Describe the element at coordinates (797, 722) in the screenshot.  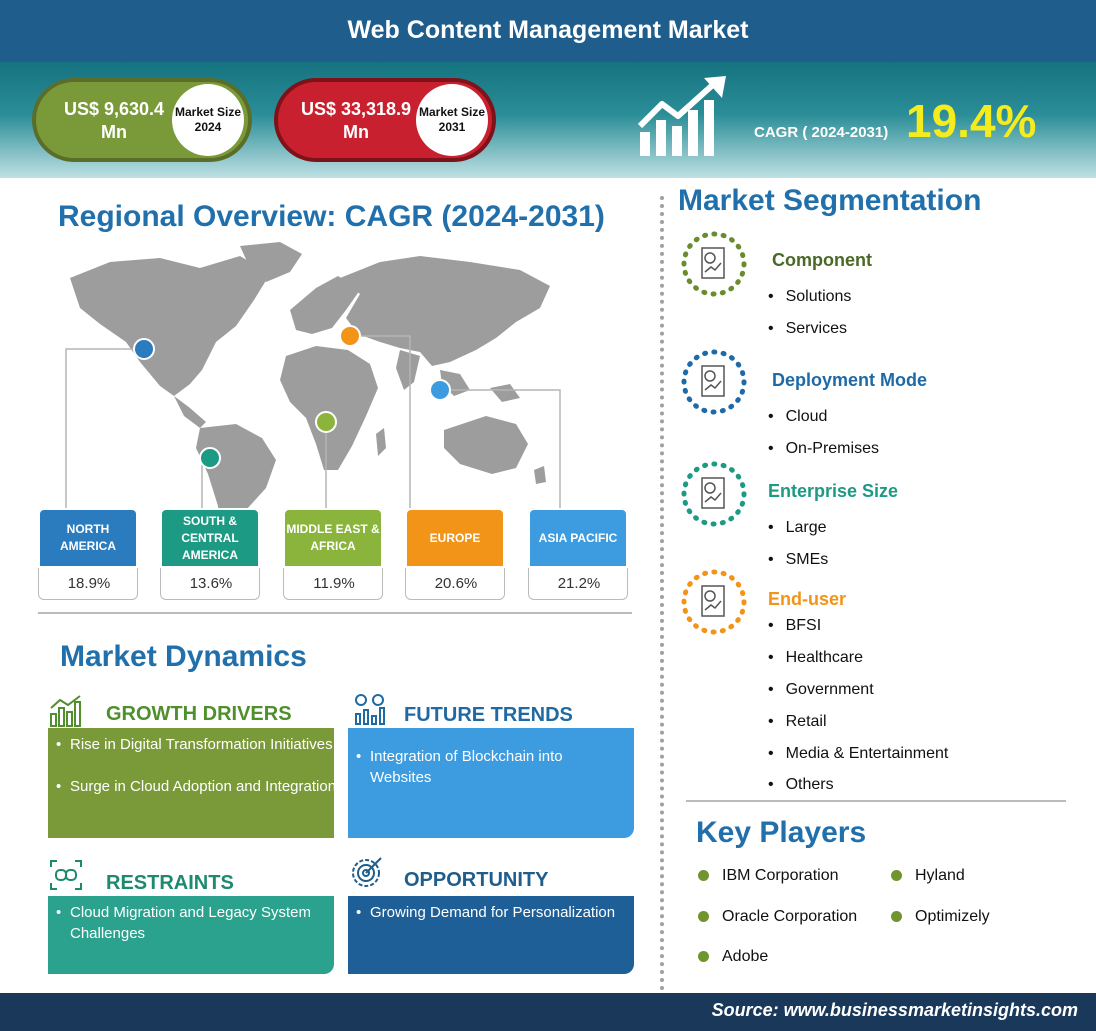
I see `segment-item: Retail` at that location.